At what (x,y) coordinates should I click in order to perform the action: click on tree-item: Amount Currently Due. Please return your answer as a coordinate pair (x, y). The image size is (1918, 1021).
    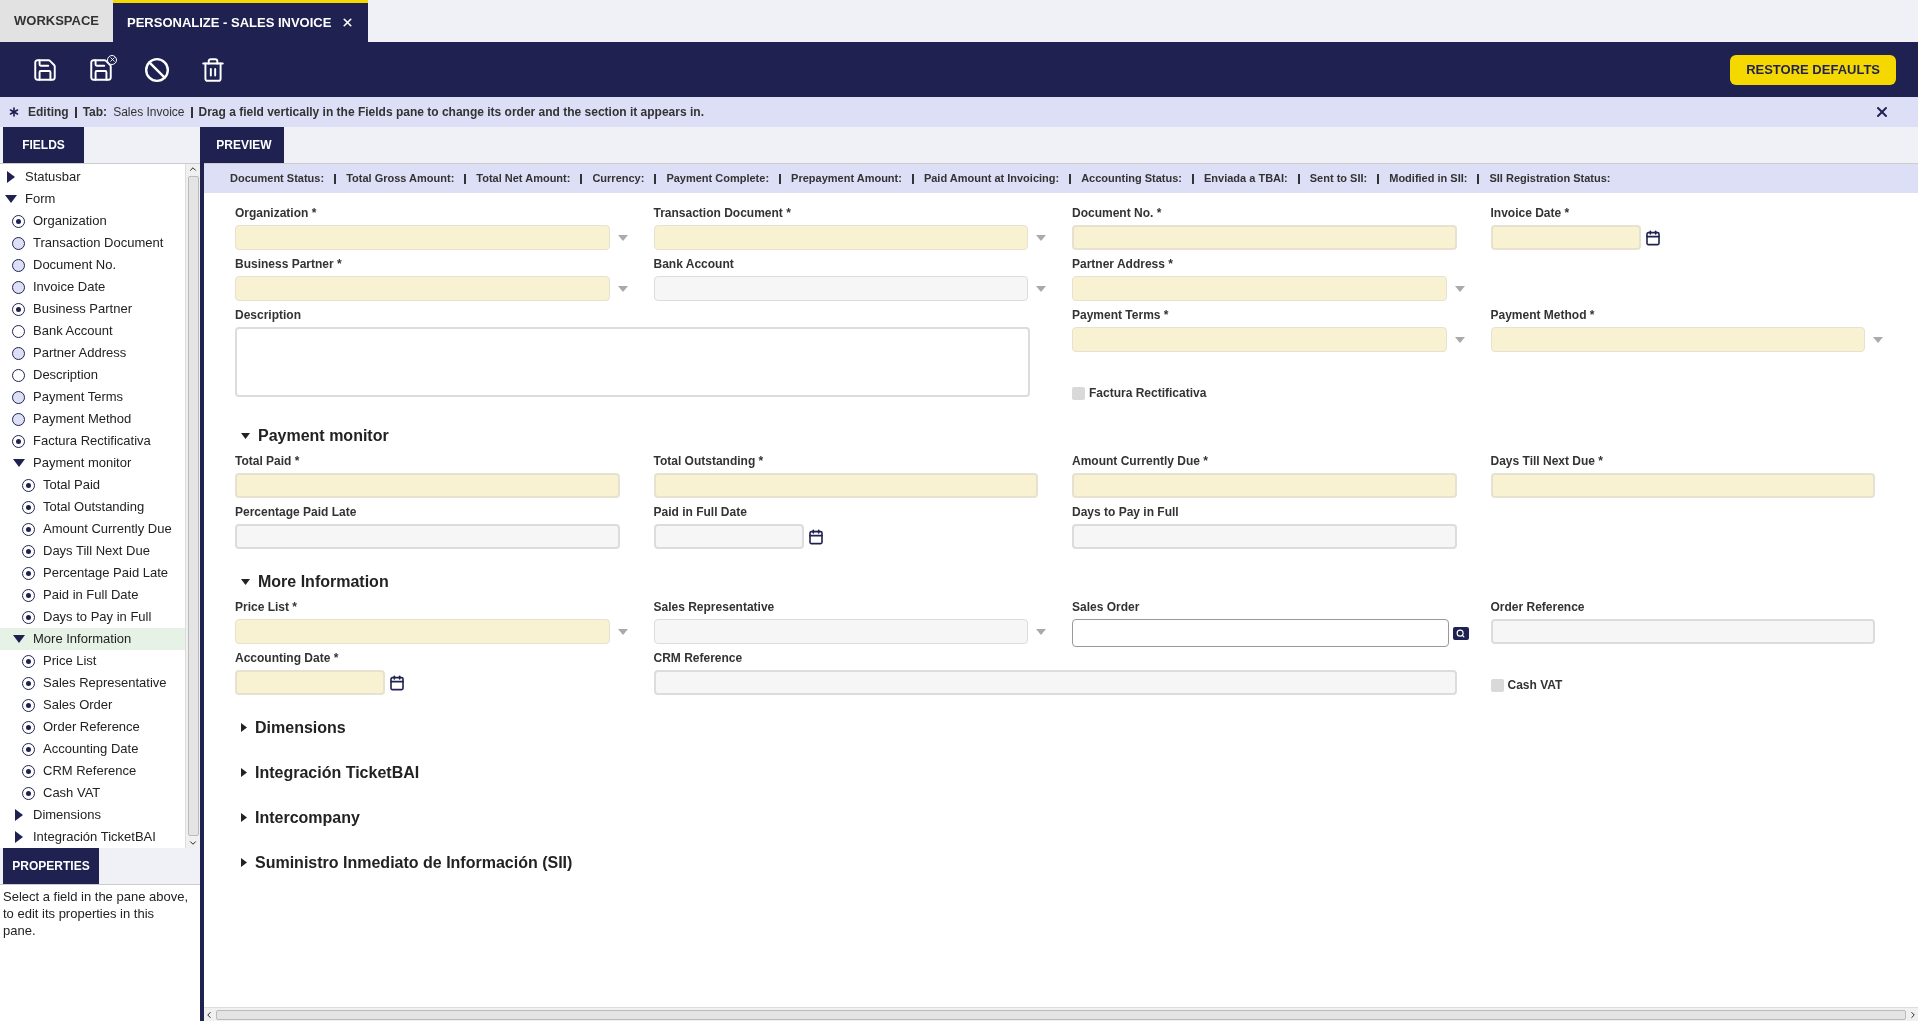
    Looking at the image, I should click on (92, 529).